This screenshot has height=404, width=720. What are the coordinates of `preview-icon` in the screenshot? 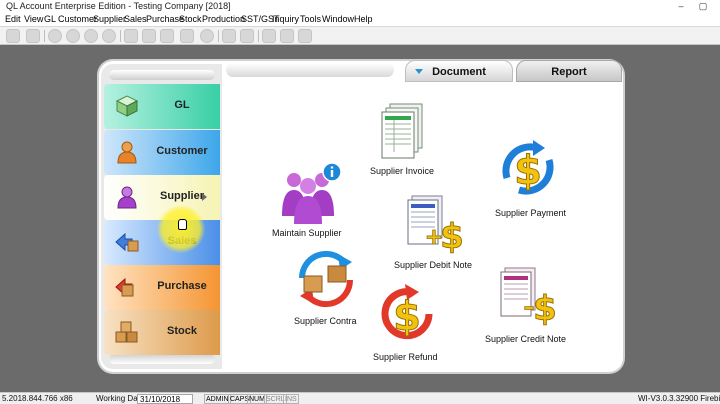 It's located at (305, 36).